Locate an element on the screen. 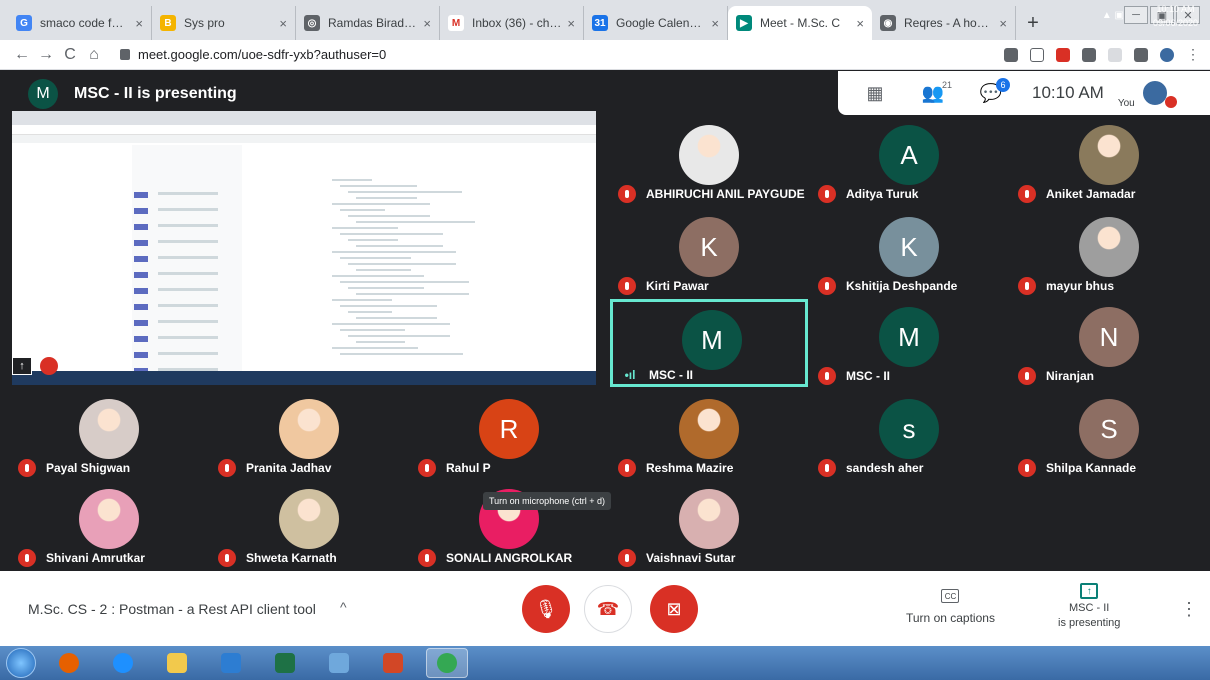  tab-favicon-icon: ▶ is located at coordinates (744, 23).